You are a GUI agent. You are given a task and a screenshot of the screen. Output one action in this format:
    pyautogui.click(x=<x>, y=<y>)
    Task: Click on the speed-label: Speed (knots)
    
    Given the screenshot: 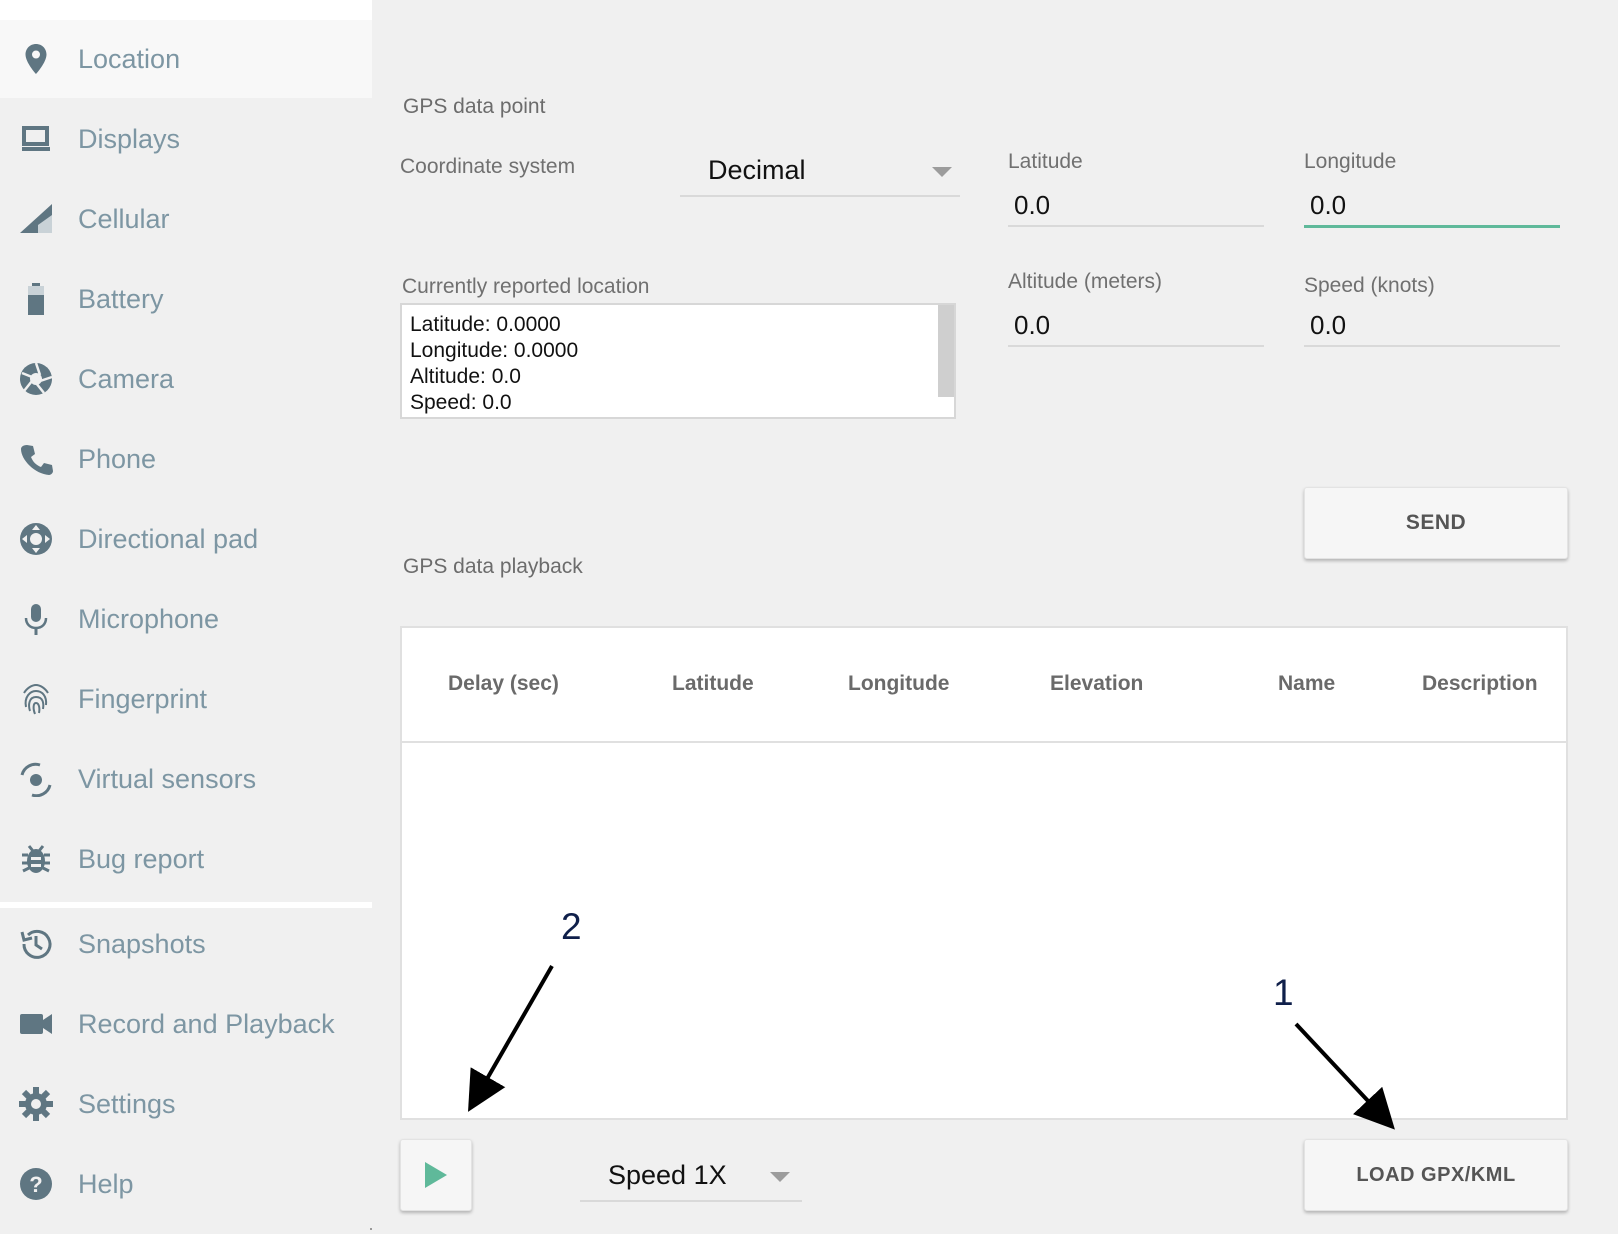 What is the action you would take?
    pyautogui.click(x=1369, y=285)
    